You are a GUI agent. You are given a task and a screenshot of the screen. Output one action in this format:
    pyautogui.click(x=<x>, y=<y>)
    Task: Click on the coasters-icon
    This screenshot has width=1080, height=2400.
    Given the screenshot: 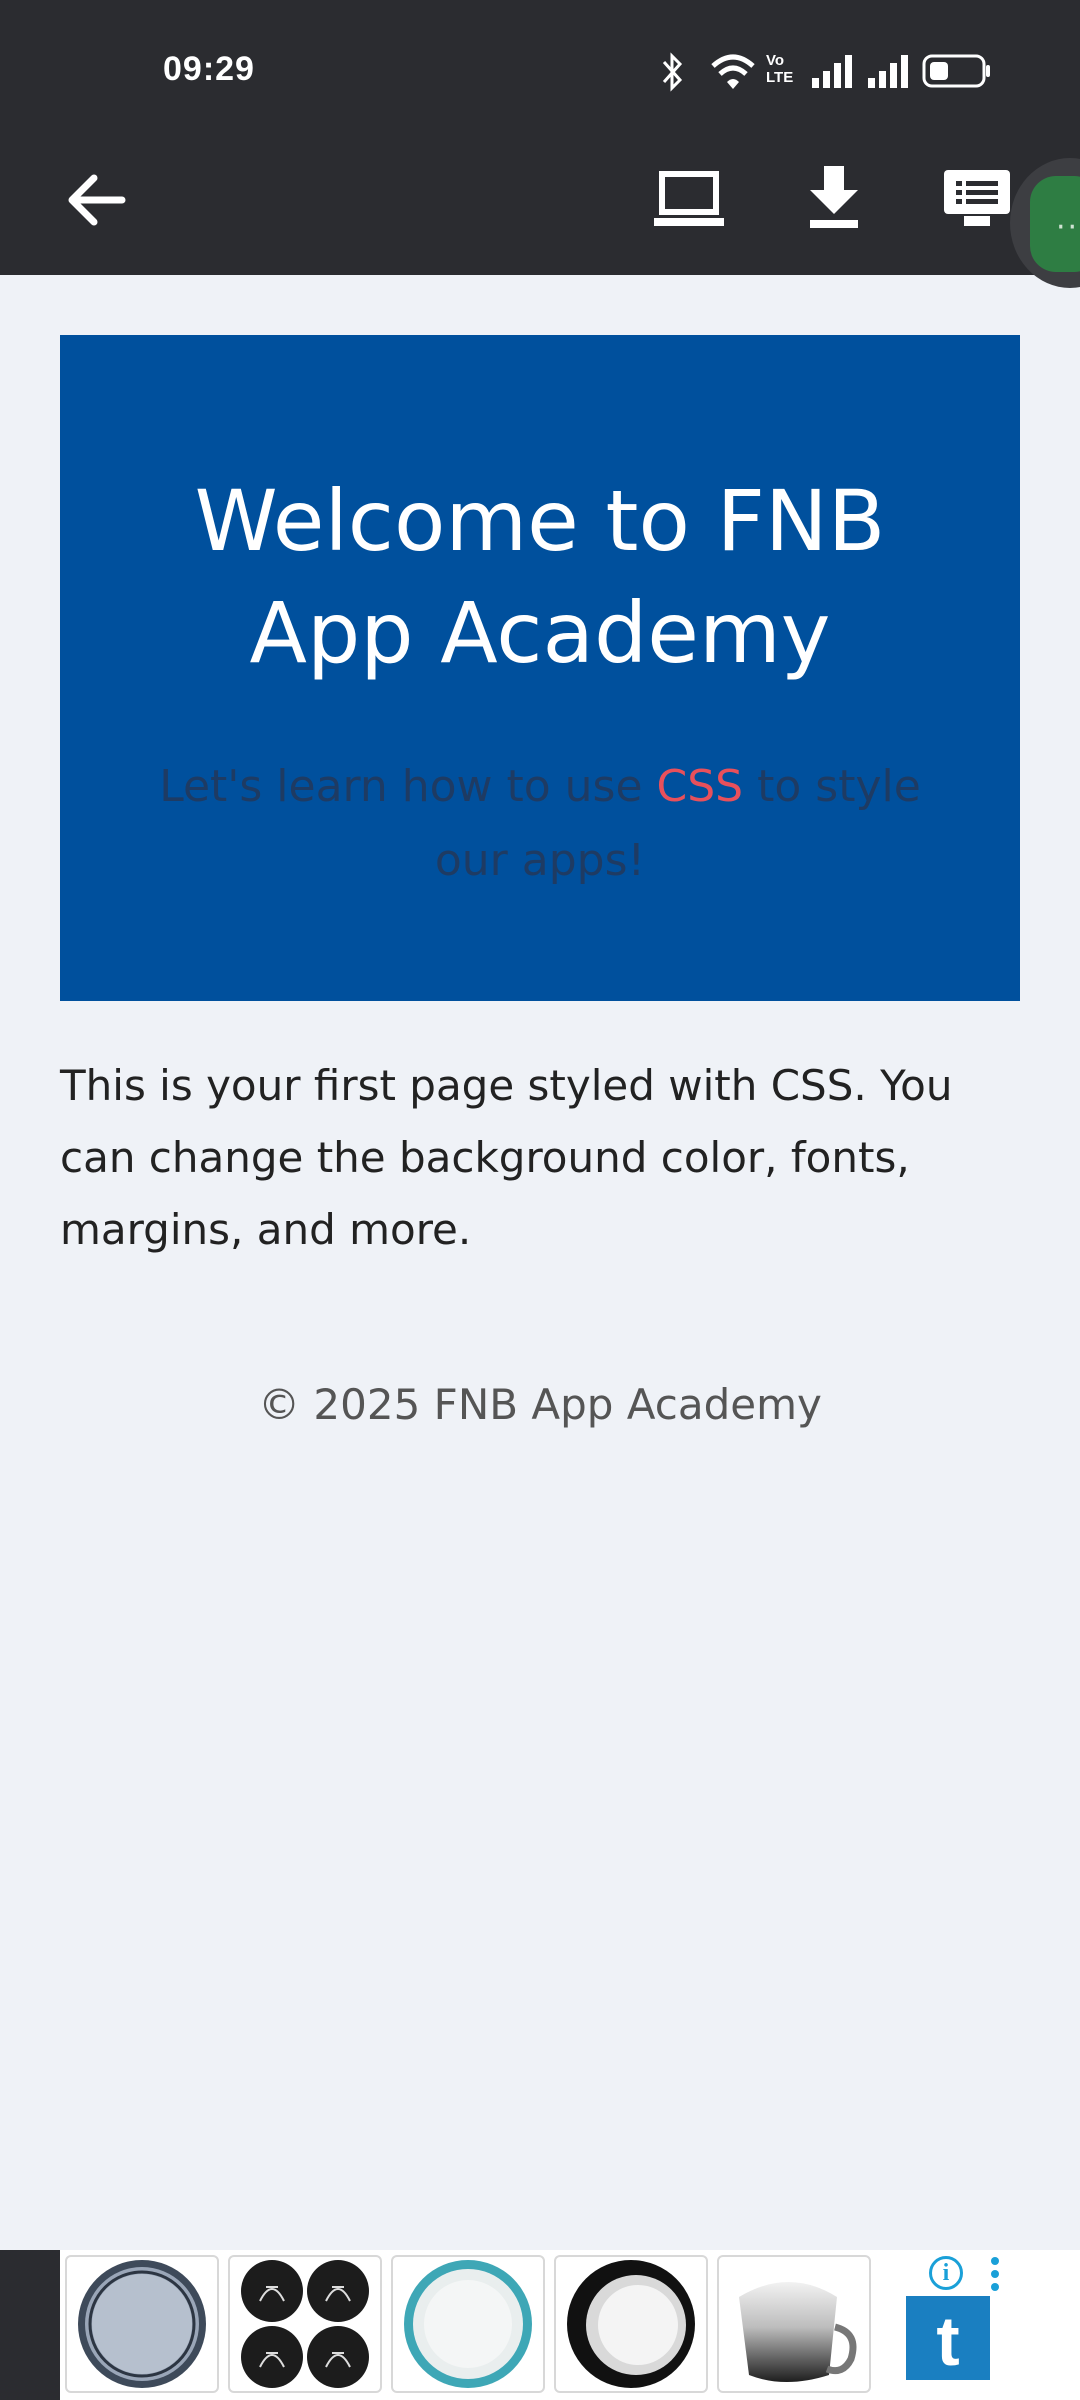 What is the action you would take?
    pyautogui.click(x=305, y=2324)
    